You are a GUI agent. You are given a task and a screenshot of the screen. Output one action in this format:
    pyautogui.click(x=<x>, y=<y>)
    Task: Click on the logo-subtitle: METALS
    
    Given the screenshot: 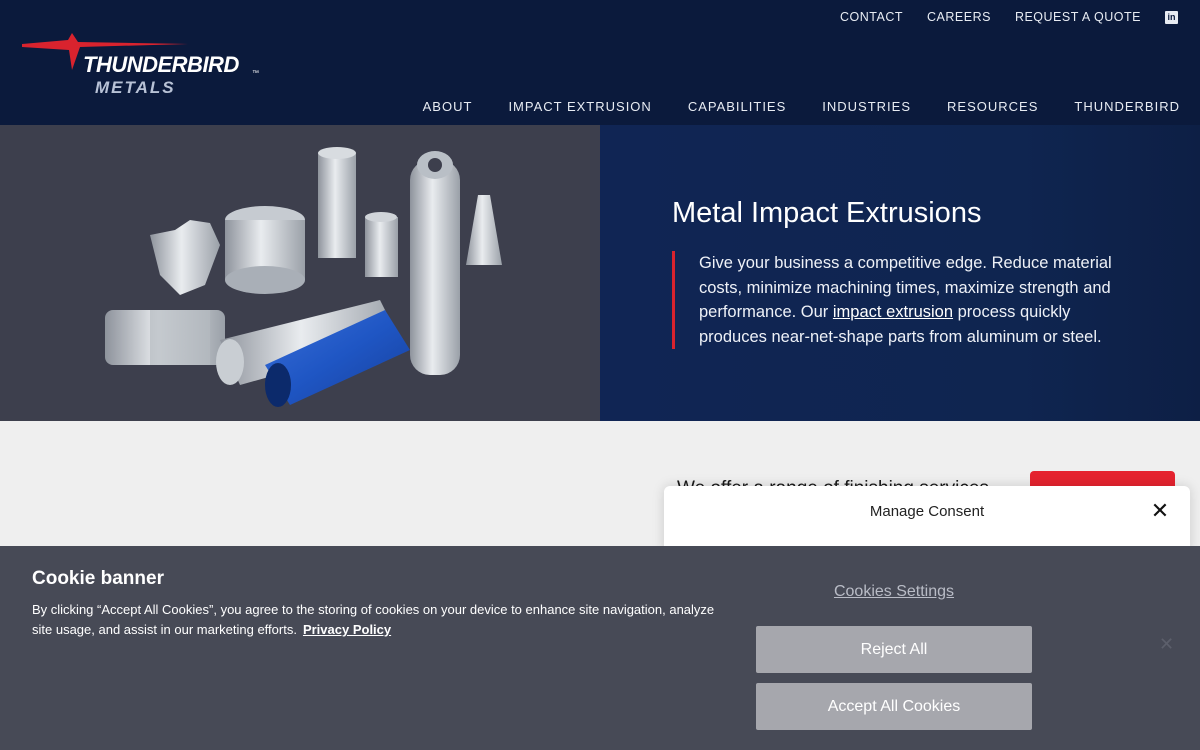 What is the action you would take?
    pyautogui.click(x=135, y=87)
    